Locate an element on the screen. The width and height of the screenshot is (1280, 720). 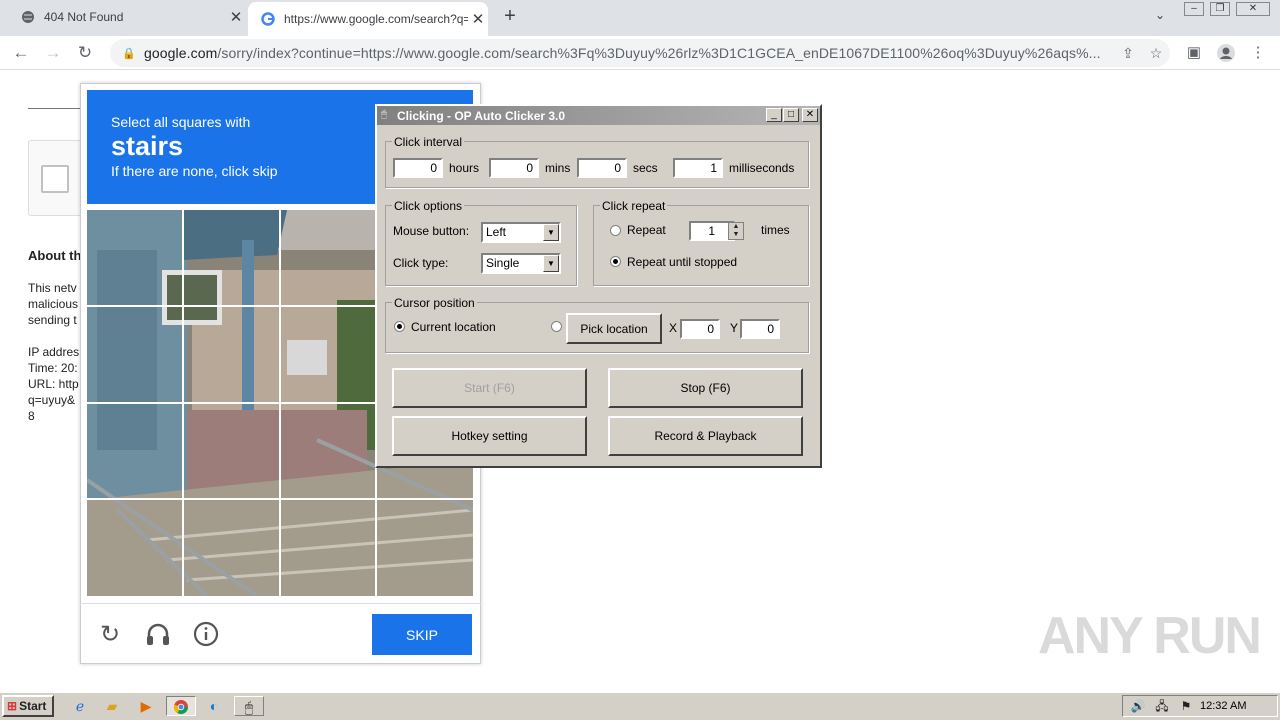
tab-google-search: https://www.google.com/search?q= ✕ is located at coordinates (368, 19).